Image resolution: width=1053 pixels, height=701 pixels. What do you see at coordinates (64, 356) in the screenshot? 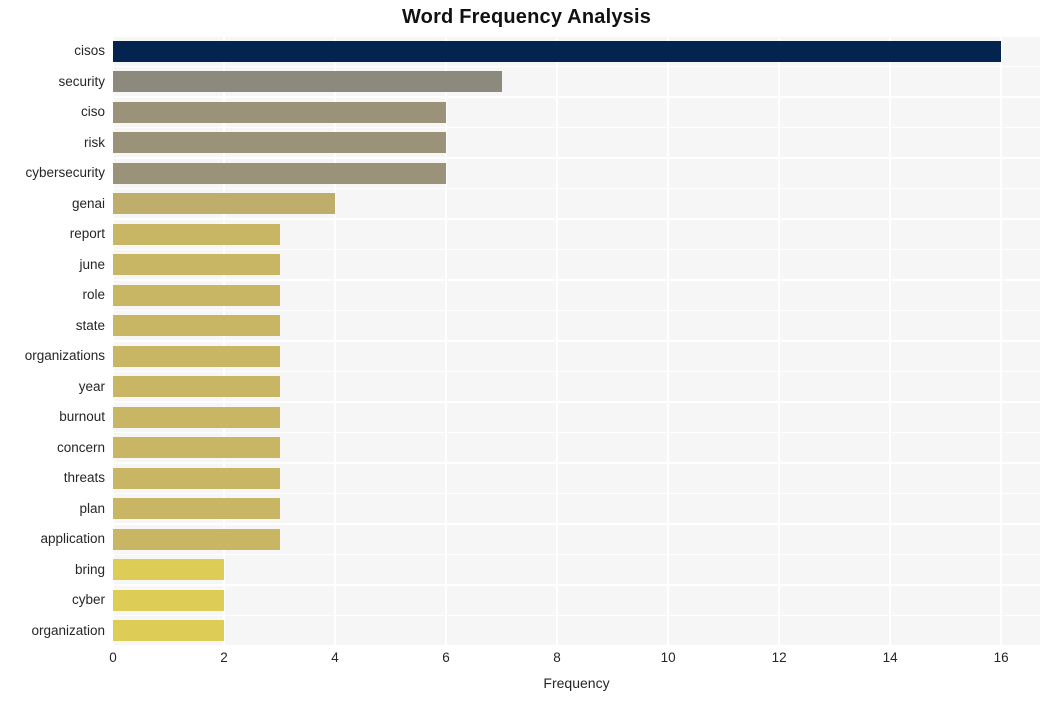
I see `y-axis-tick-label: organizations` at bounding box center [64, 356].